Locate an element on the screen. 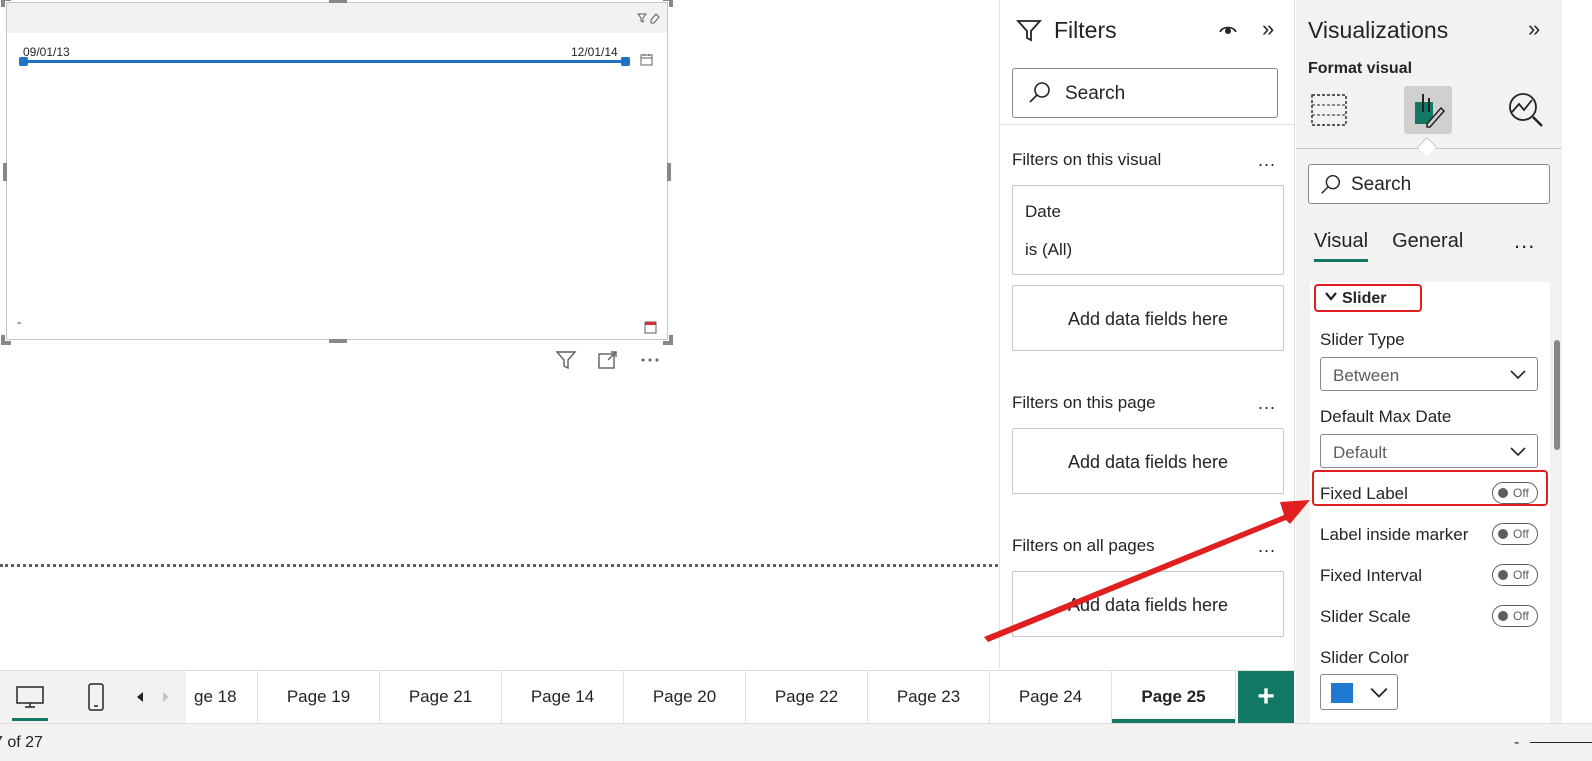  view-tools is located at coordinates (93, 697).